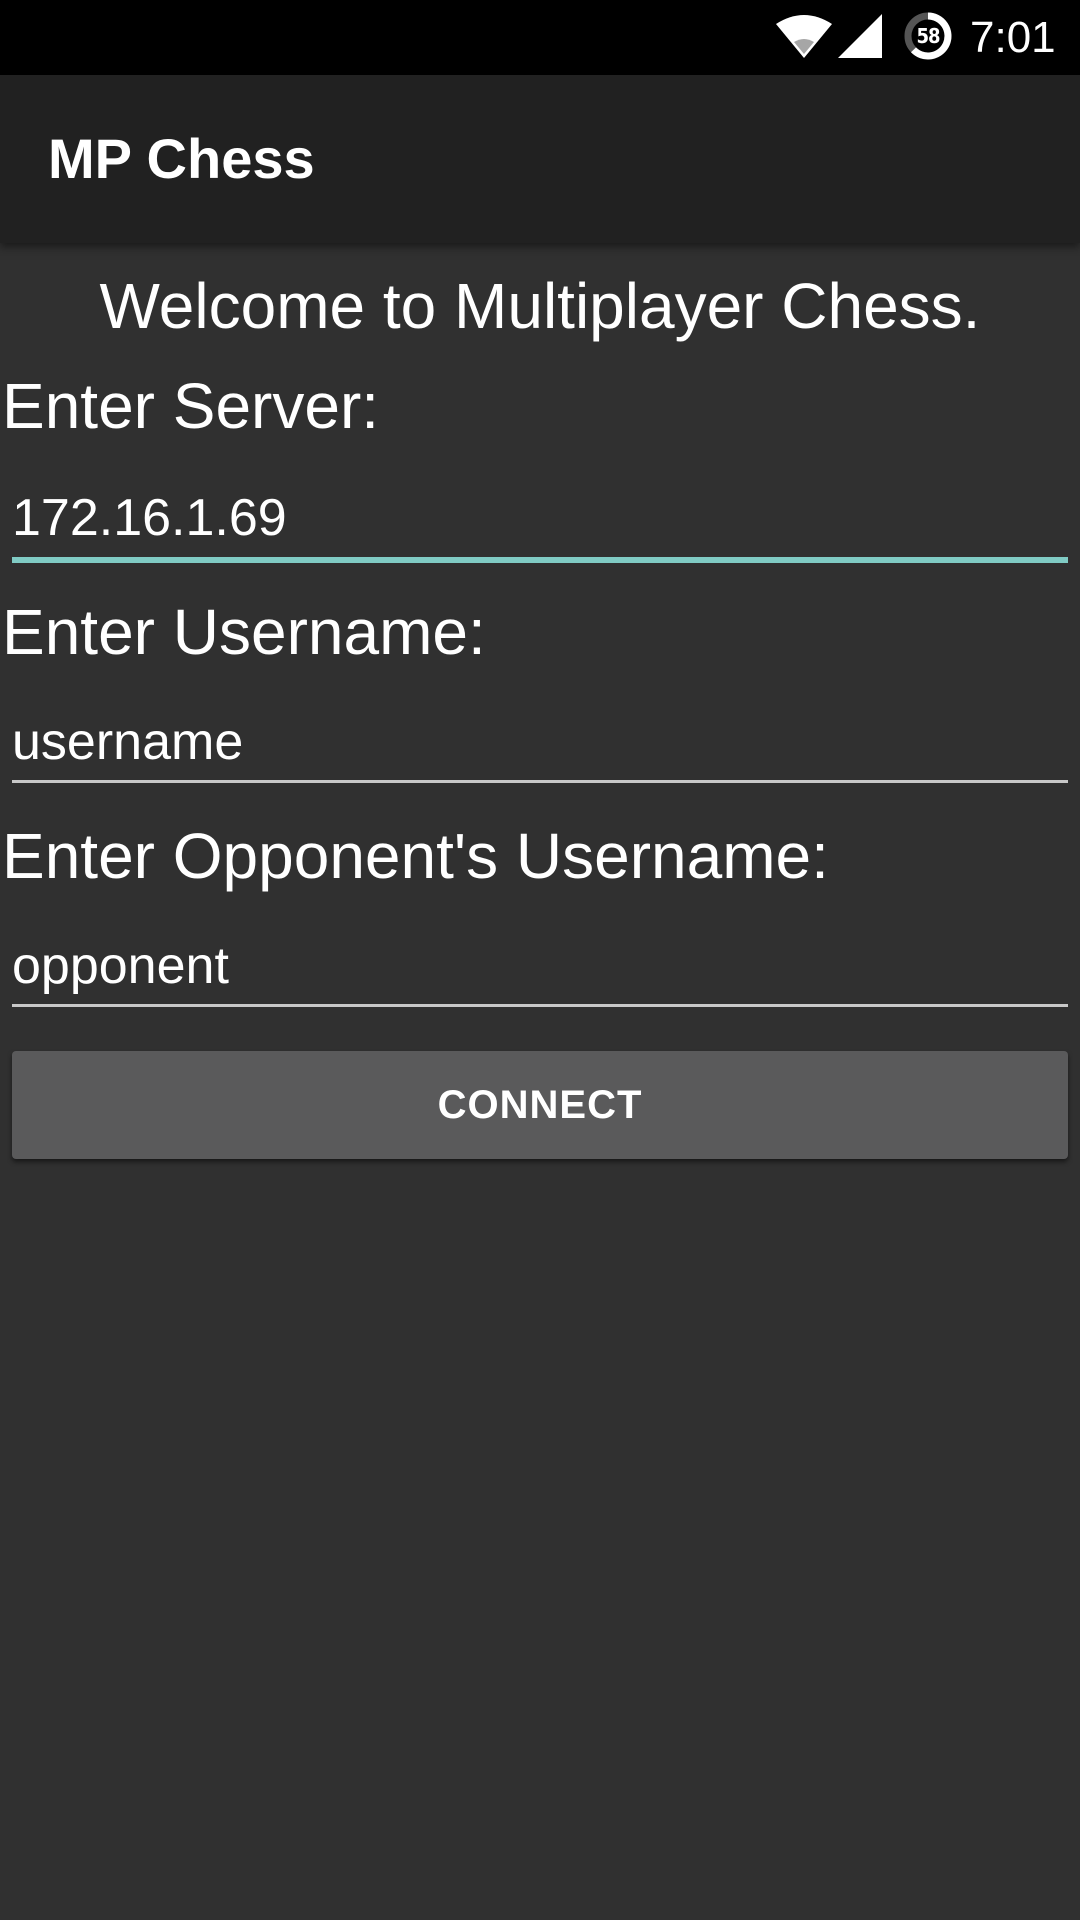 The height and width of the screenshot is (1920, 1080). I want to click on username-input-underline, so click(540, 781).